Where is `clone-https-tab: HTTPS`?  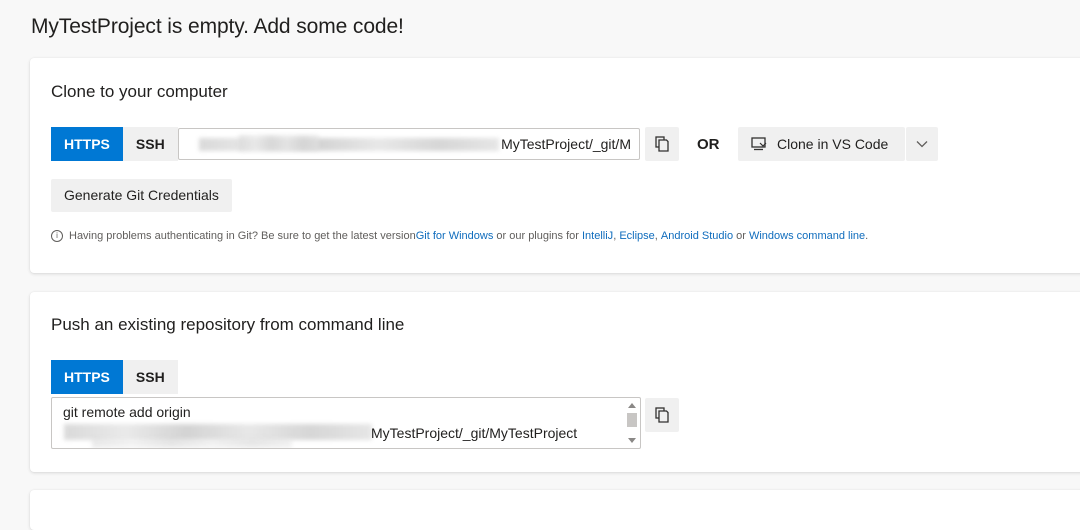
clone-https-tab: HTTPS is located at coordinates (87, 144).